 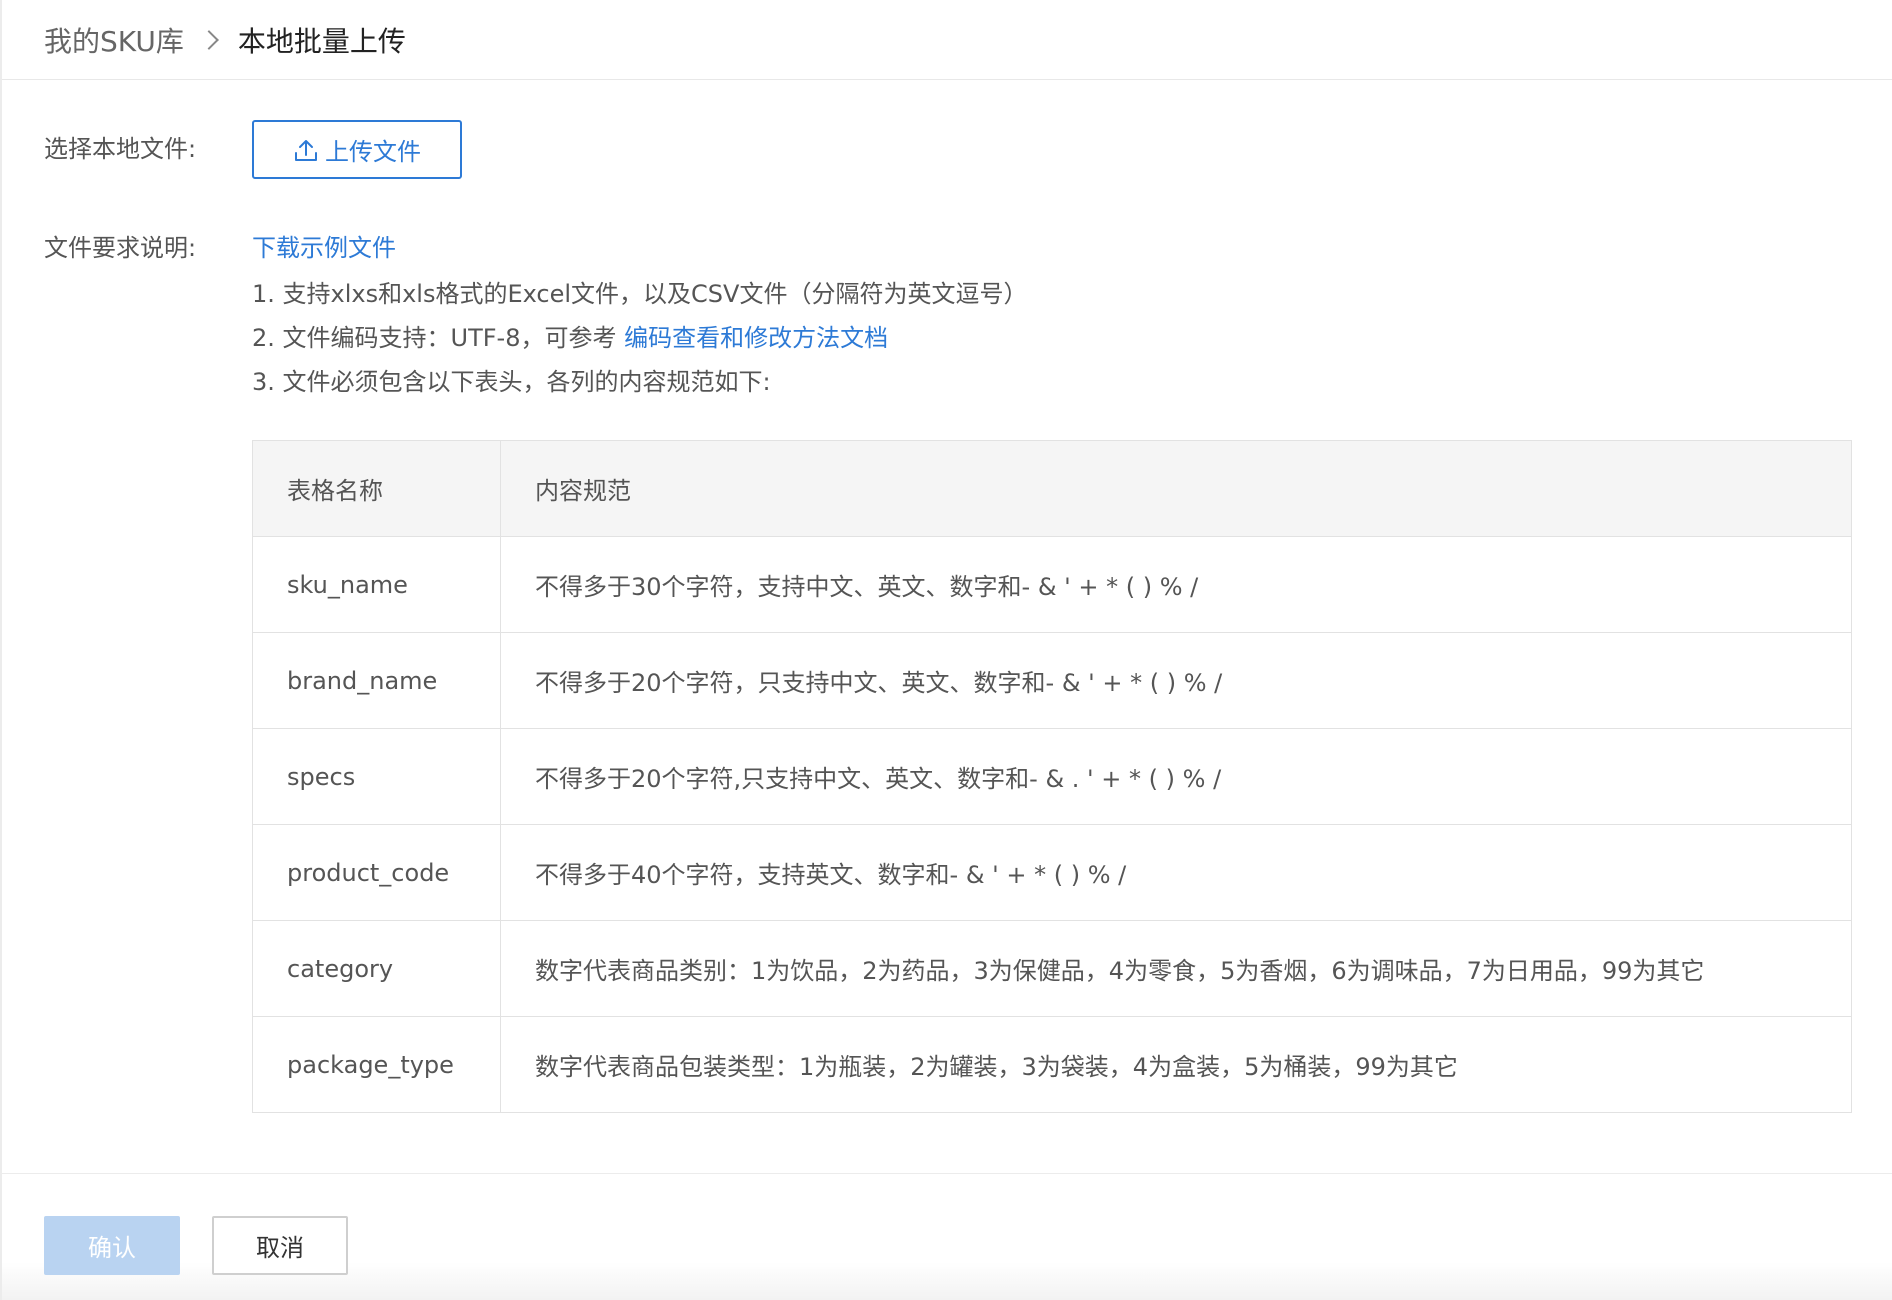 What do you see at coordinates (434, 338) in the screenshot?
I see `requirement-line-2-text: 2. 文件编码支持：UTF-8，可参考` at bounding box center [434, 338].